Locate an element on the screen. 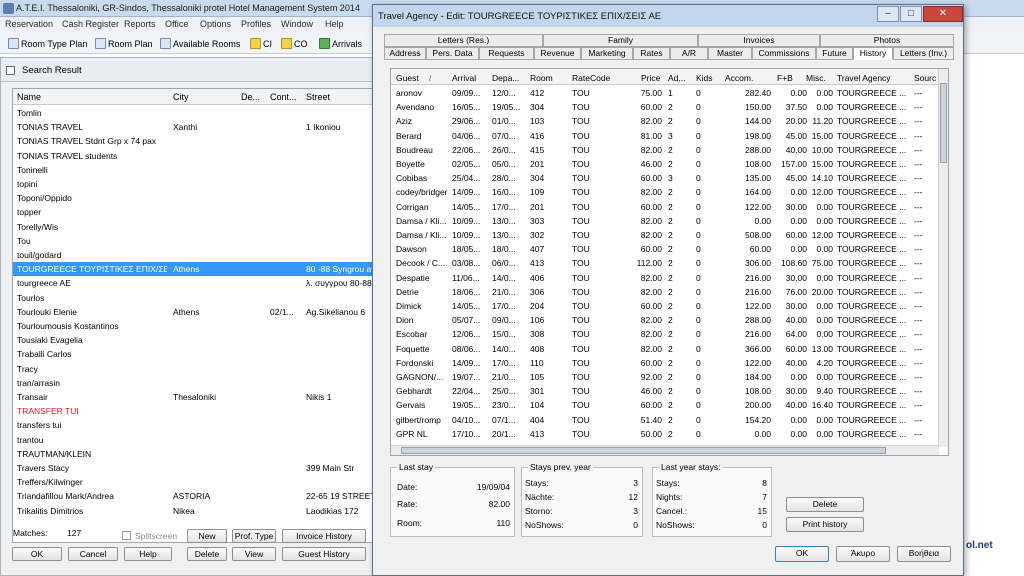 This screenshot has height=576, width=1024. minimize-icon: – is located at coordinates (888, 14).